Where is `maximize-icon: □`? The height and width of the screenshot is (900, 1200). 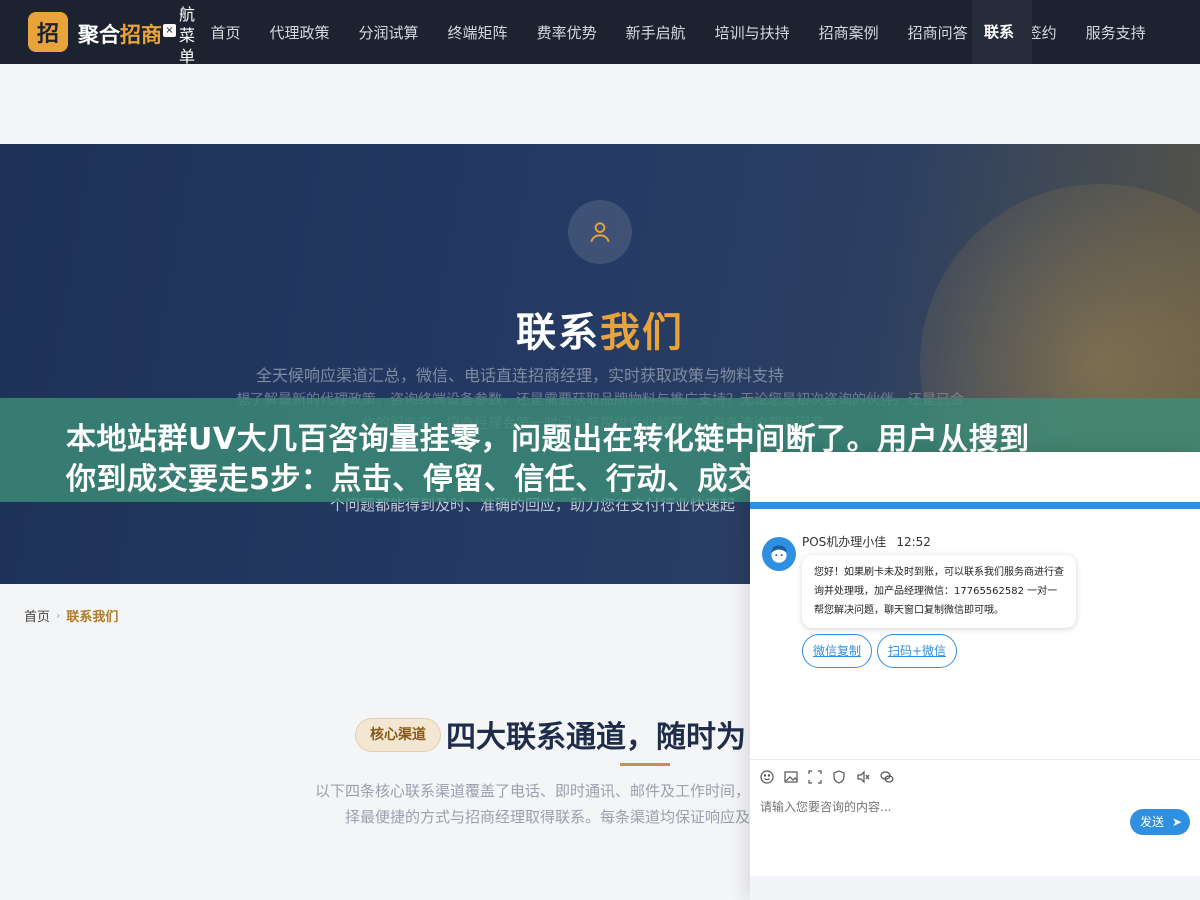 maximize-icon: □ is located at coordinates (1182, 472).